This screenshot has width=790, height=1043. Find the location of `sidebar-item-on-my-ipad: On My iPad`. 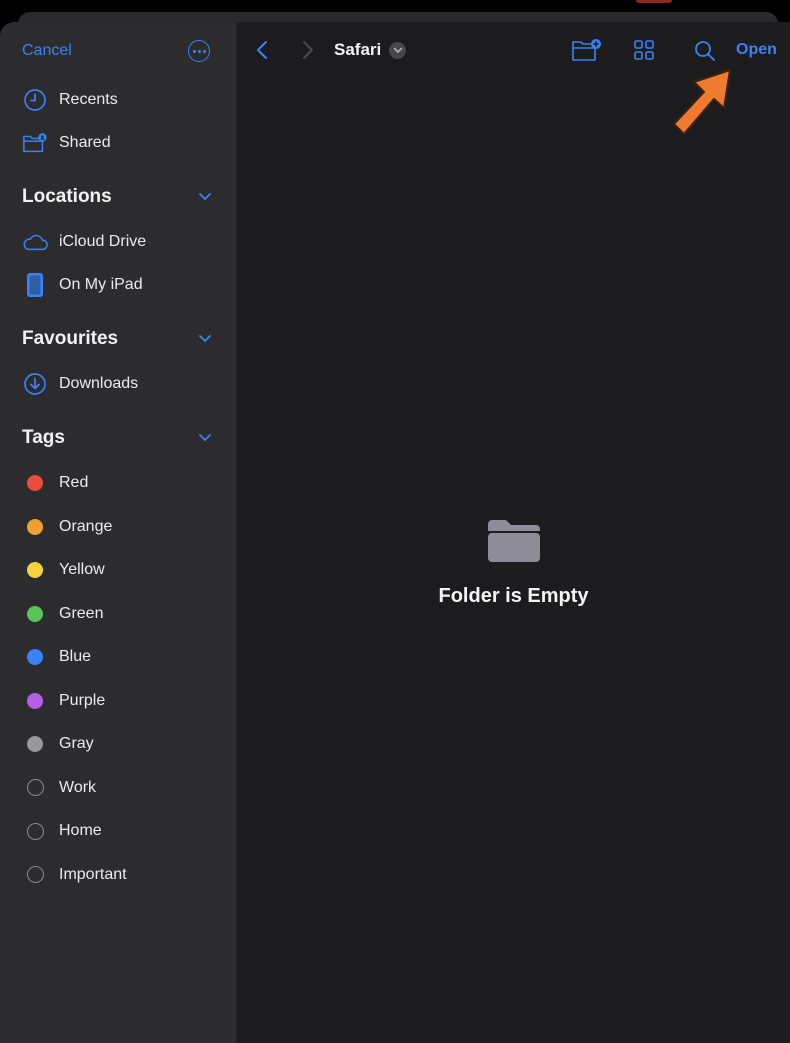

sidebar-item-on-my-ipad: On My iPad is located at coordinates (119, 285).